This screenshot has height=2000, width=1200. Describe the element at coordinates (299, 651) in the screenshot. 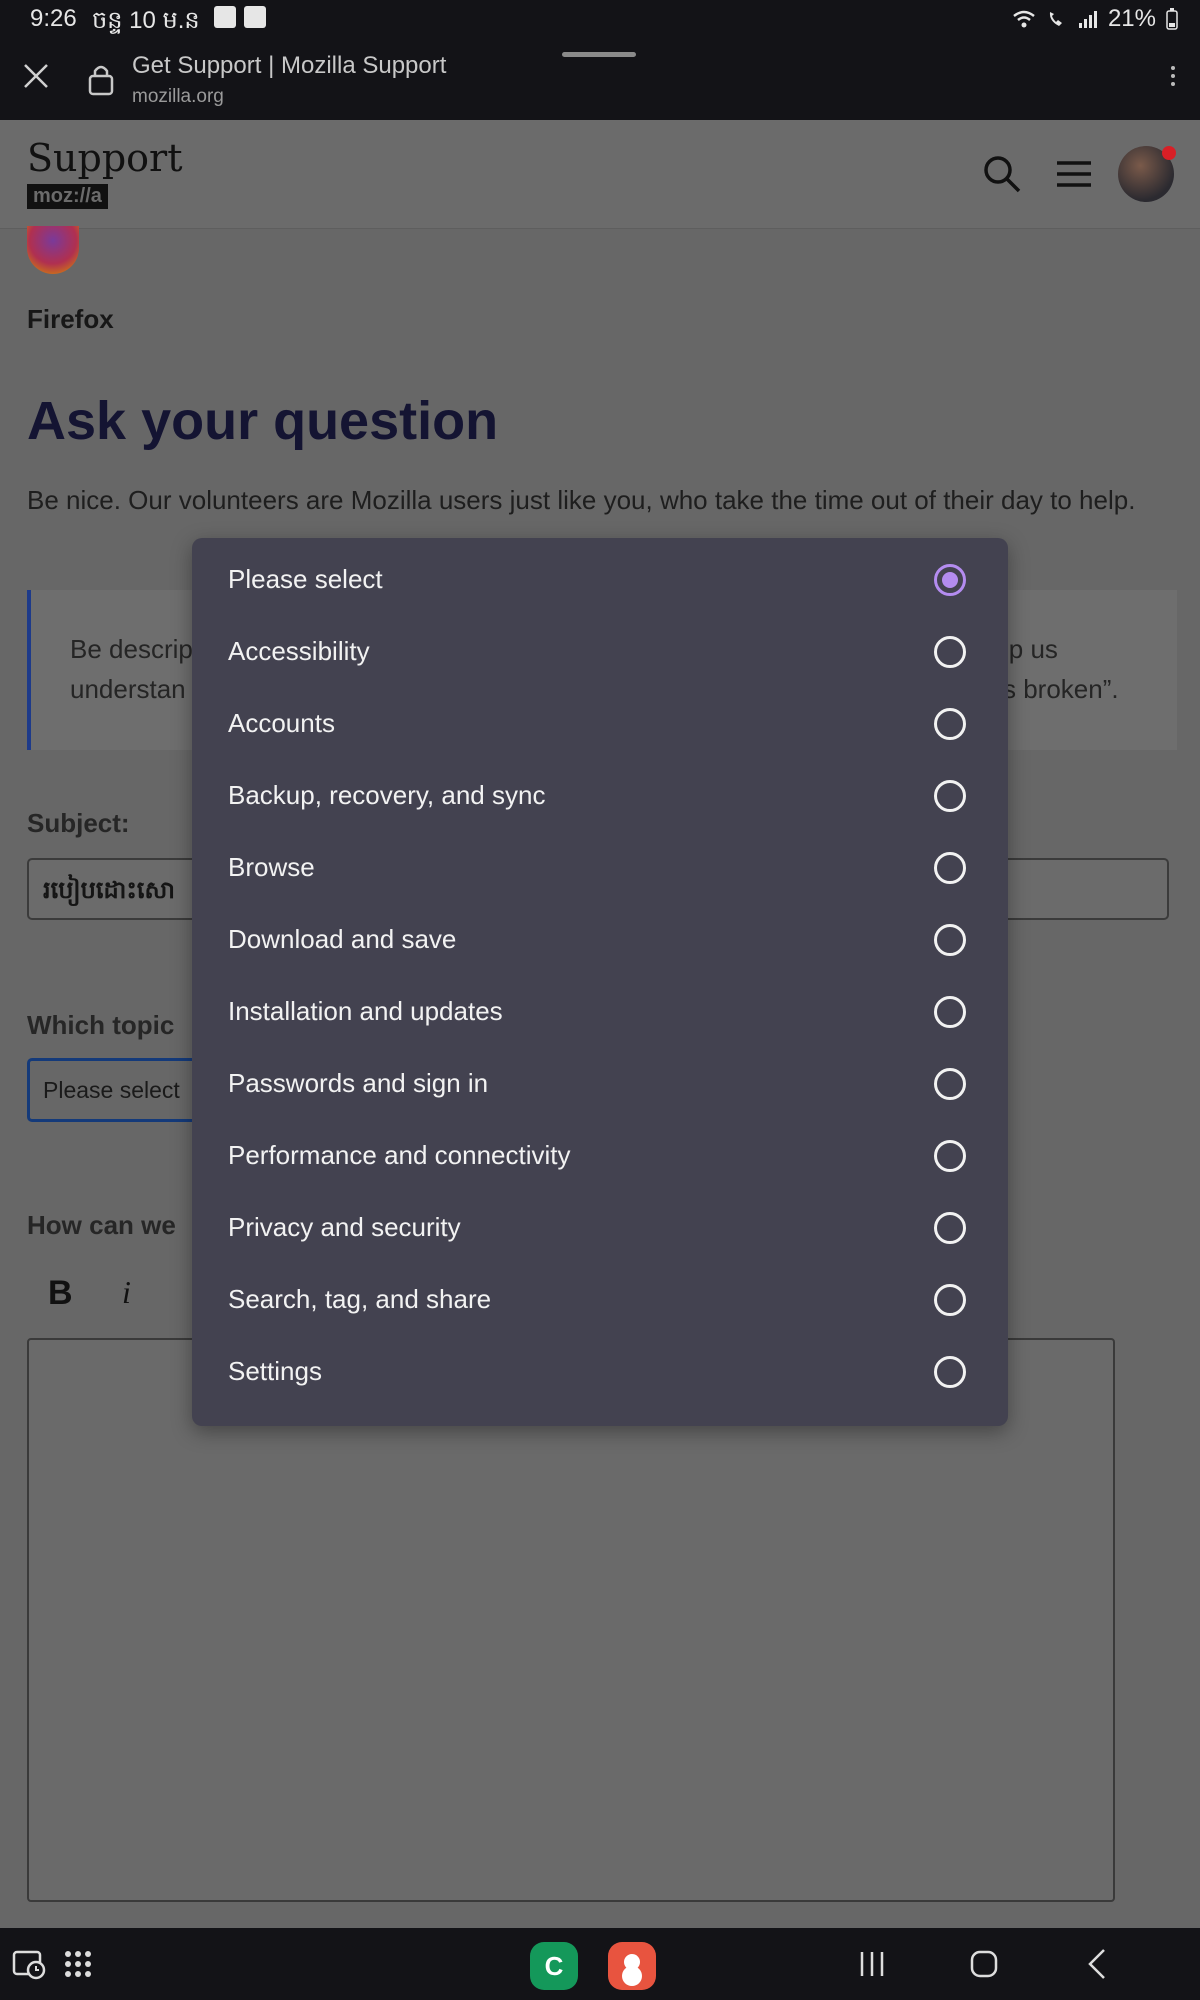

I see `topic-option-label: Accessibility` at that location.